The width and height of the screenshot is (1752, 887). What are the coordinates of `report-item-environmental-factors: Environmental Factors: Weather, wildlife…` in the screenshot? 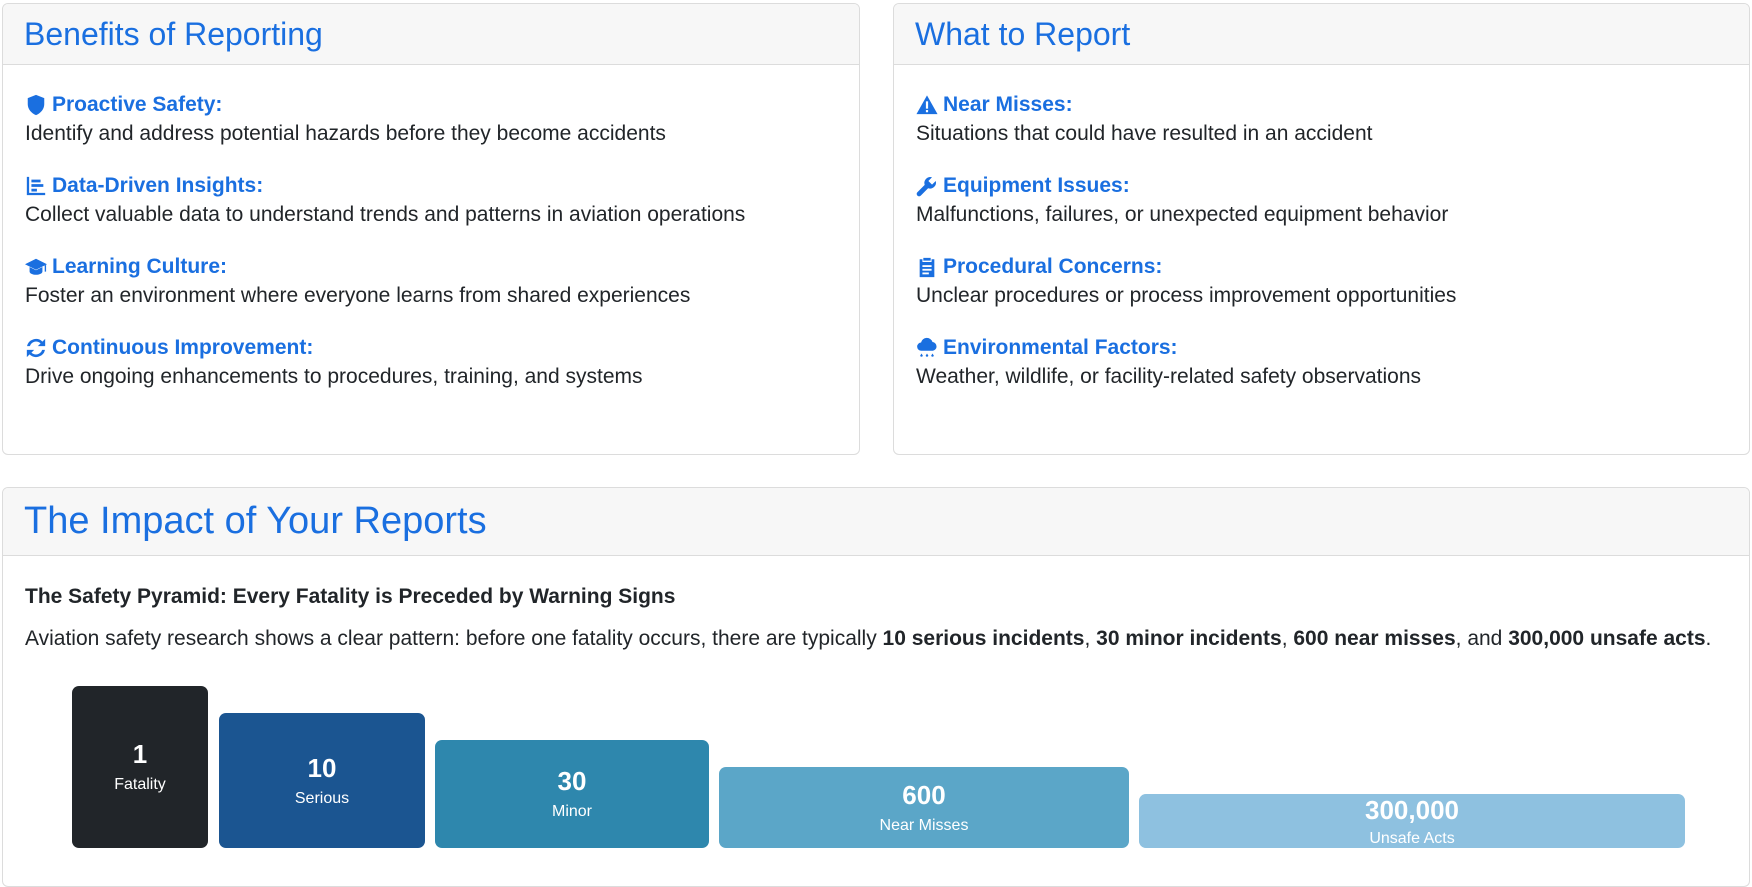 It's located at (1321, 363).